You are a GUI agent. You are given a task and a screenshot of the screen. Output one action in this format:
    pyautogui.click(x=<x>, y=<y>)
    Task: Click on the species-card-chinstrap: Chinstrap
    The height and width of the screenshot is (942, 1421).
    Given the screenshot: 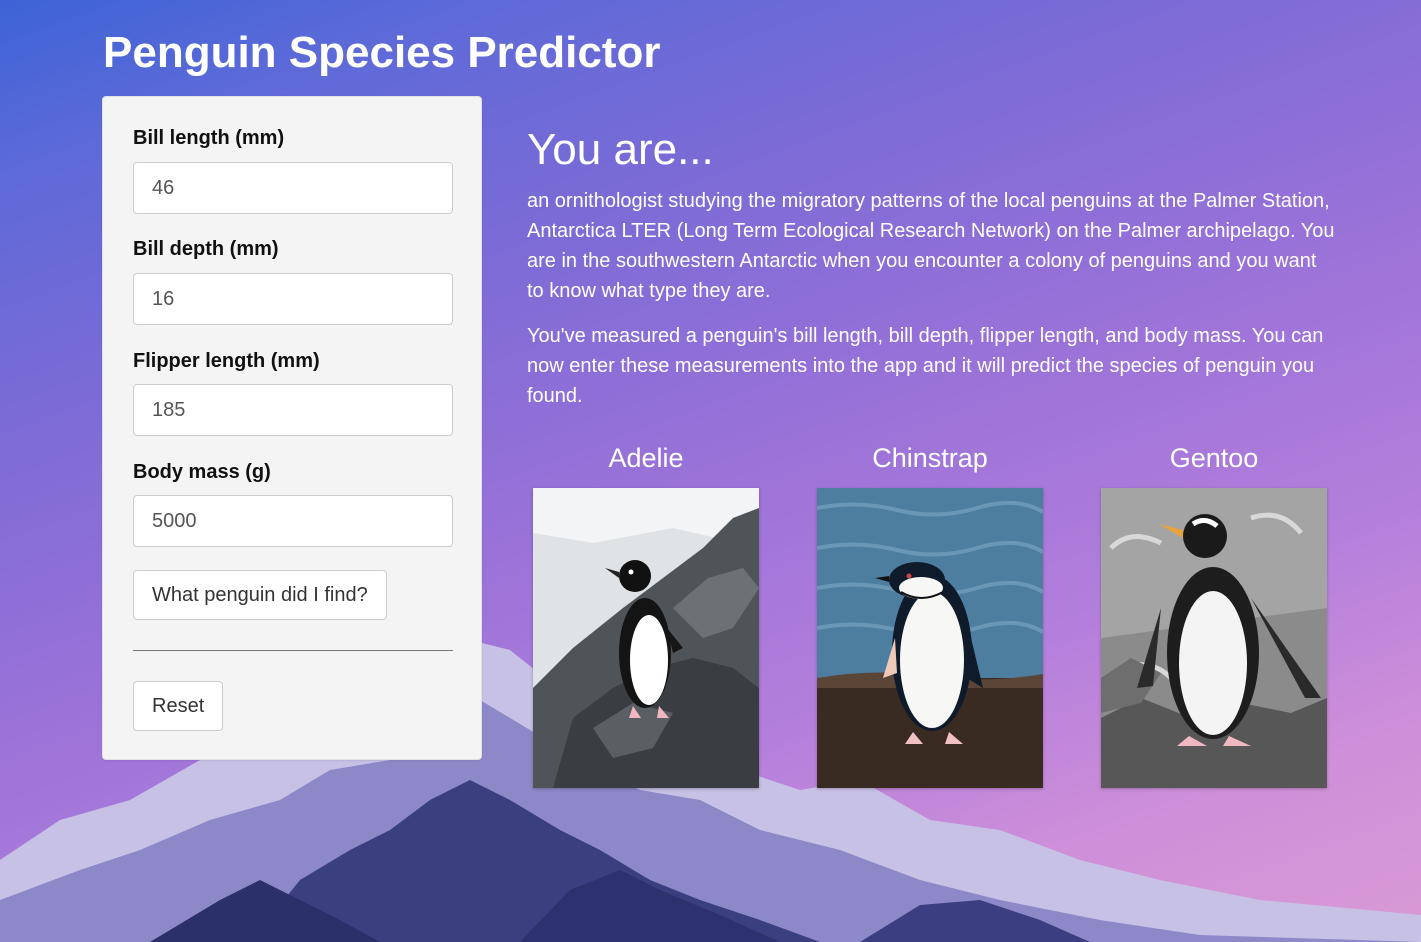 What is the action you would take?
    pyautogui.click(x=930, y=614)
    